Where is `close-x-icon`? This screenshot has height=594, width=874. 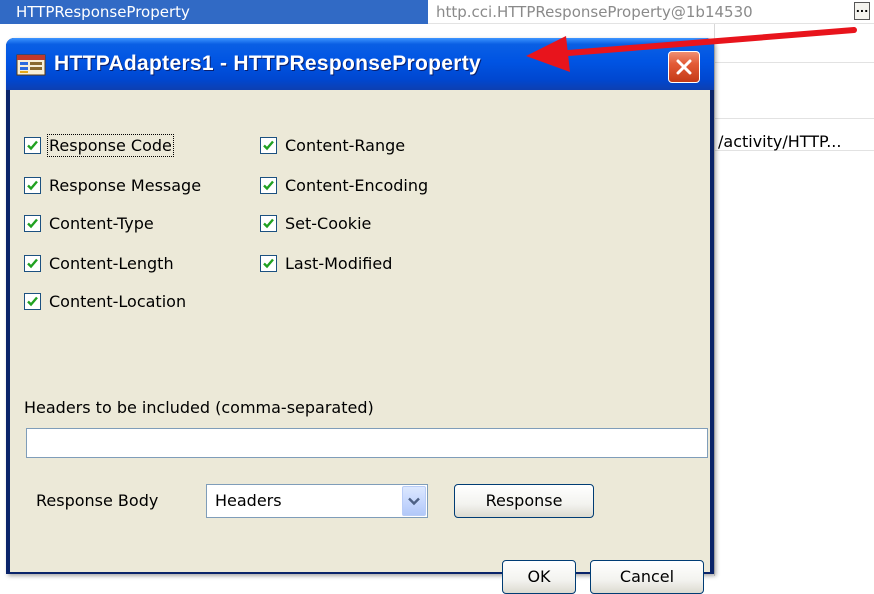 close-x-icon is located at coordinates (684, 67).